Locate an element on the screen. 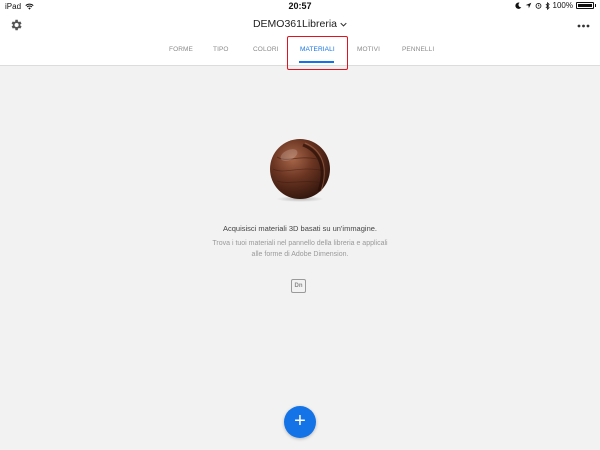  status-time: 20:57 is located at coordinates (300, 6).